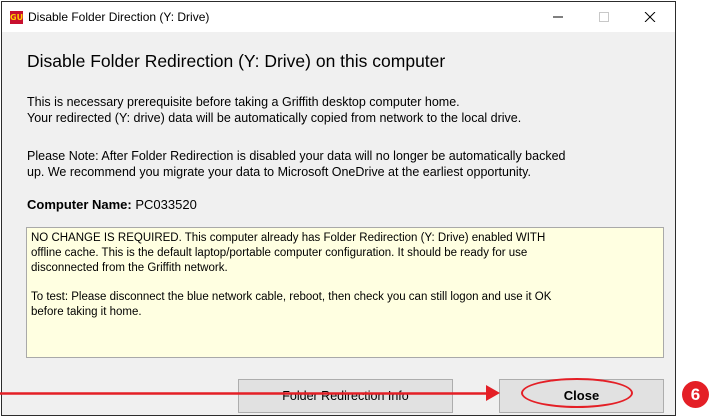 The height and width of the screenshot is (418, 712). What do you see at coordinates (79, 204) in the screenshot?
I see `computer-name-label: Computer Name:` at bounding box center [79, 204].